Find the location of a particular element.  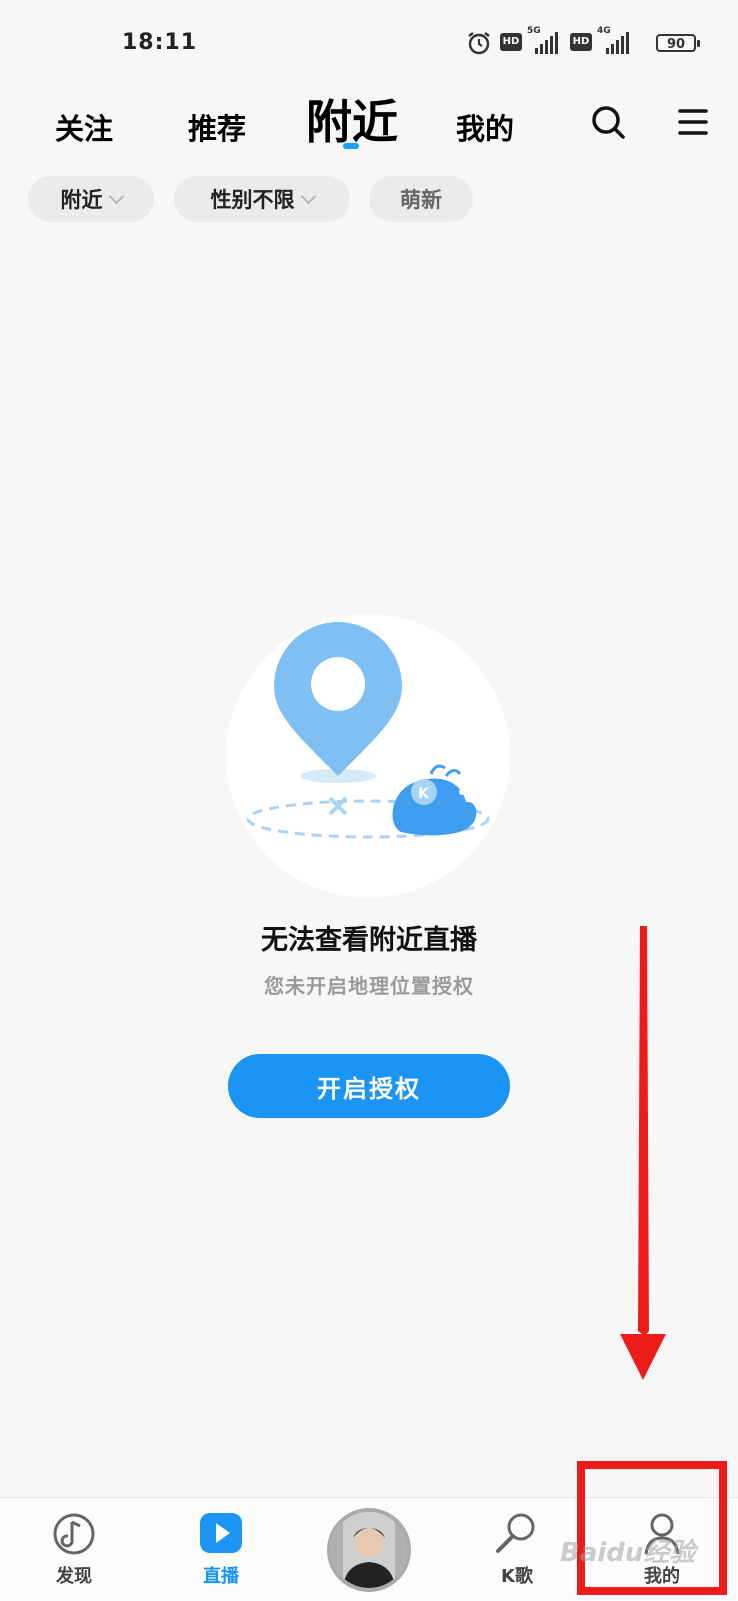

menu-icon is located at coordinates (693, 122).